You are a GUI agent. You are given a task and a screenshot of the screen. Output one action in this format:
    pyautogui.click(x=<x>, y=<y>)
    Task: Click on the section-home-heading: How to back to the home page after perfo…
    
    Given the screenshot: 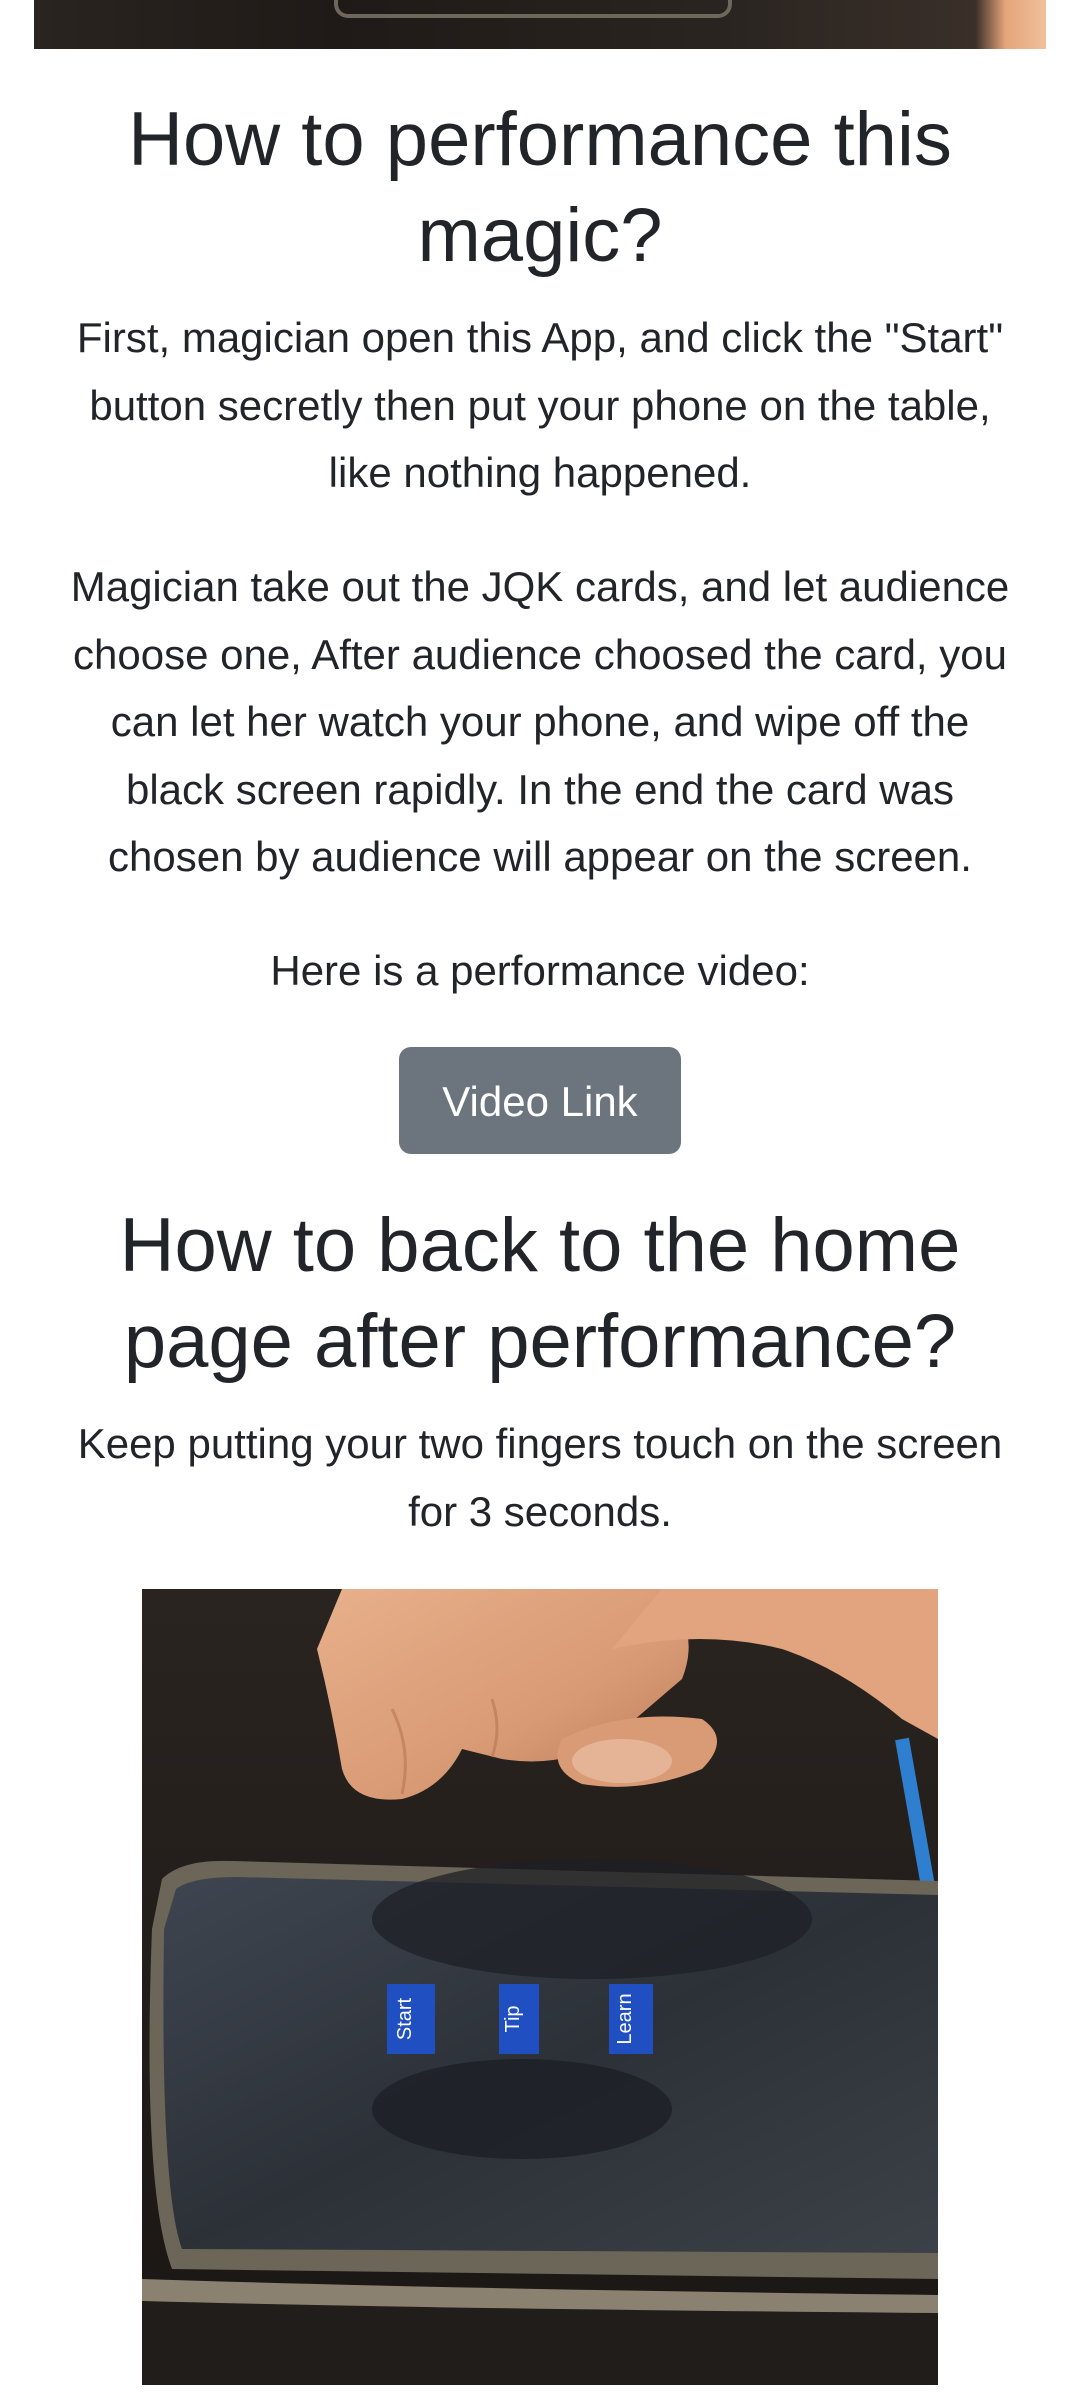 What is the action you would take?
    pyautogui.click(x=540, y=1294)
    